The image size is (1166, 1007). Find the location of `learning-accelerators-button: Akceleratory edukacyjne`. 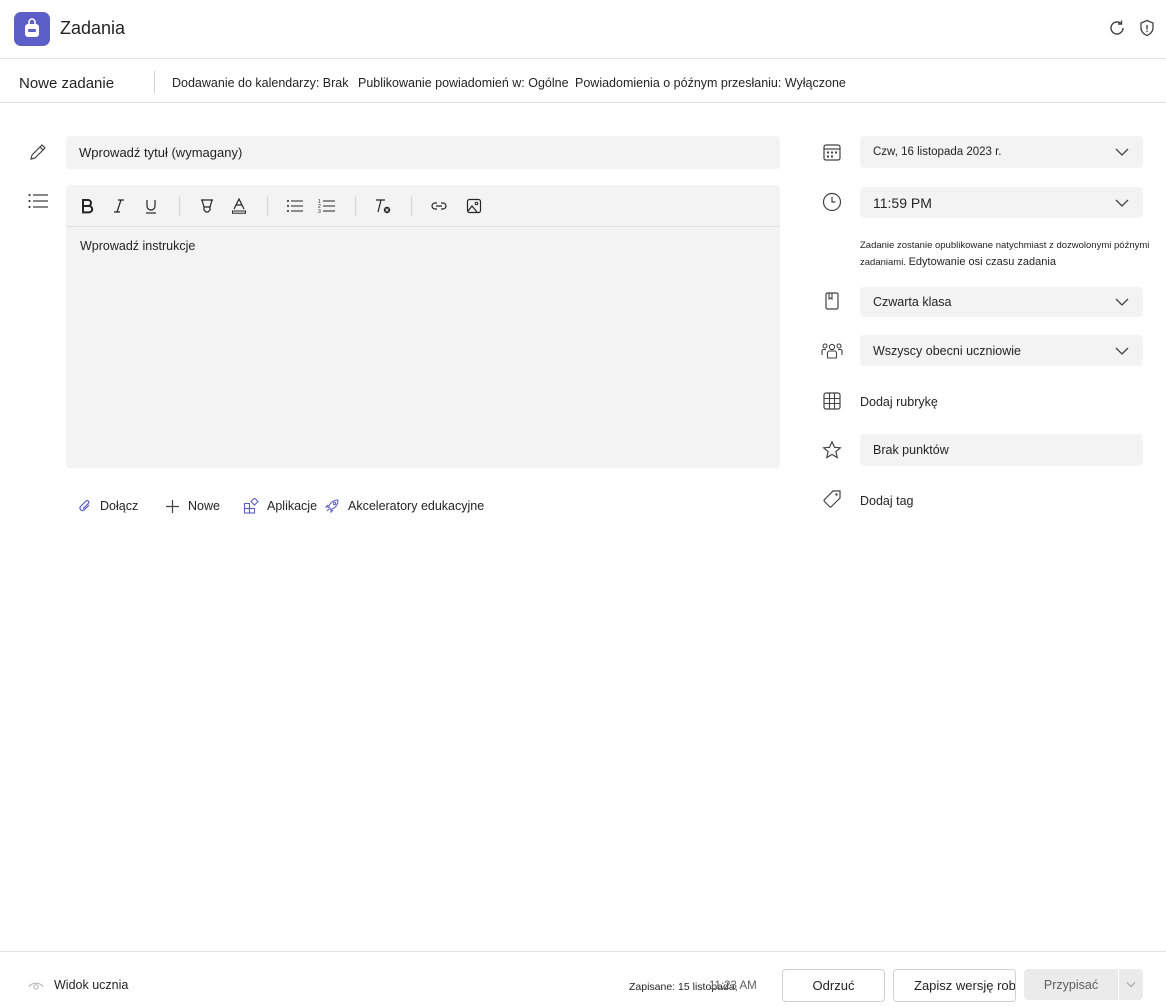

learning-accelerators-button: Akceleratory edukacyjne is located at coordinates (404, 506).